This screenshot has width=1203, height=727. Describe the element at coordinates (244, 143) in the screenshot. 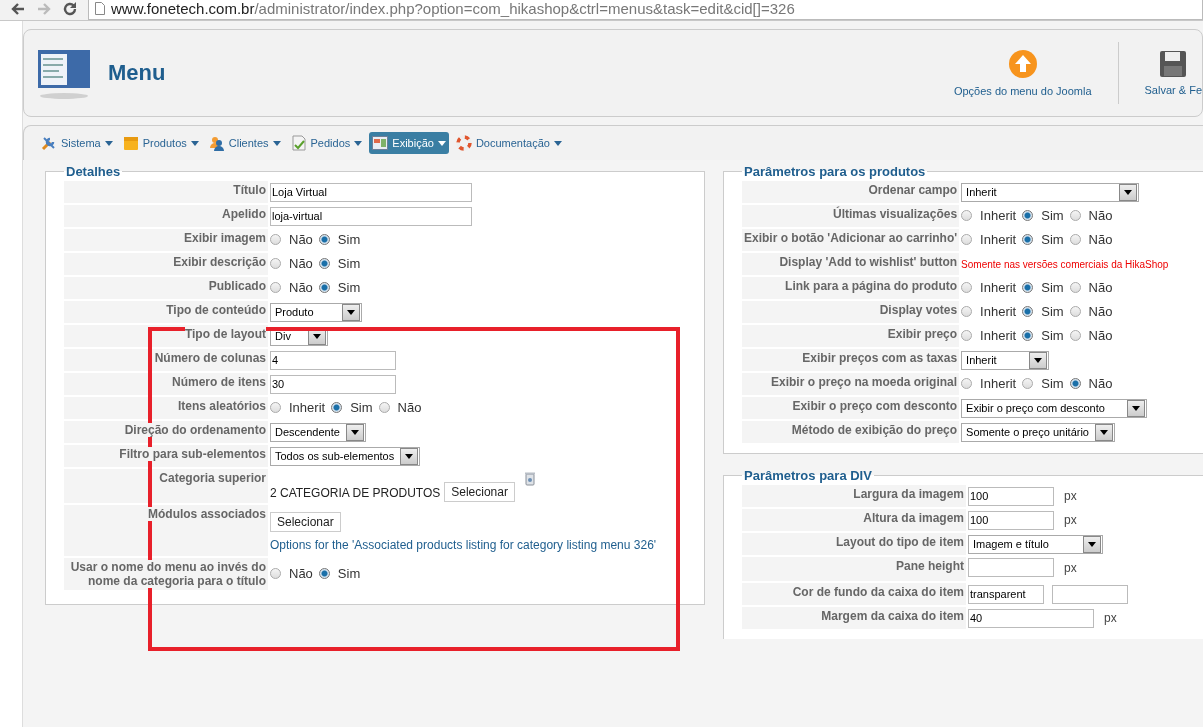

I see `menu-tab: Clientes` at that location.